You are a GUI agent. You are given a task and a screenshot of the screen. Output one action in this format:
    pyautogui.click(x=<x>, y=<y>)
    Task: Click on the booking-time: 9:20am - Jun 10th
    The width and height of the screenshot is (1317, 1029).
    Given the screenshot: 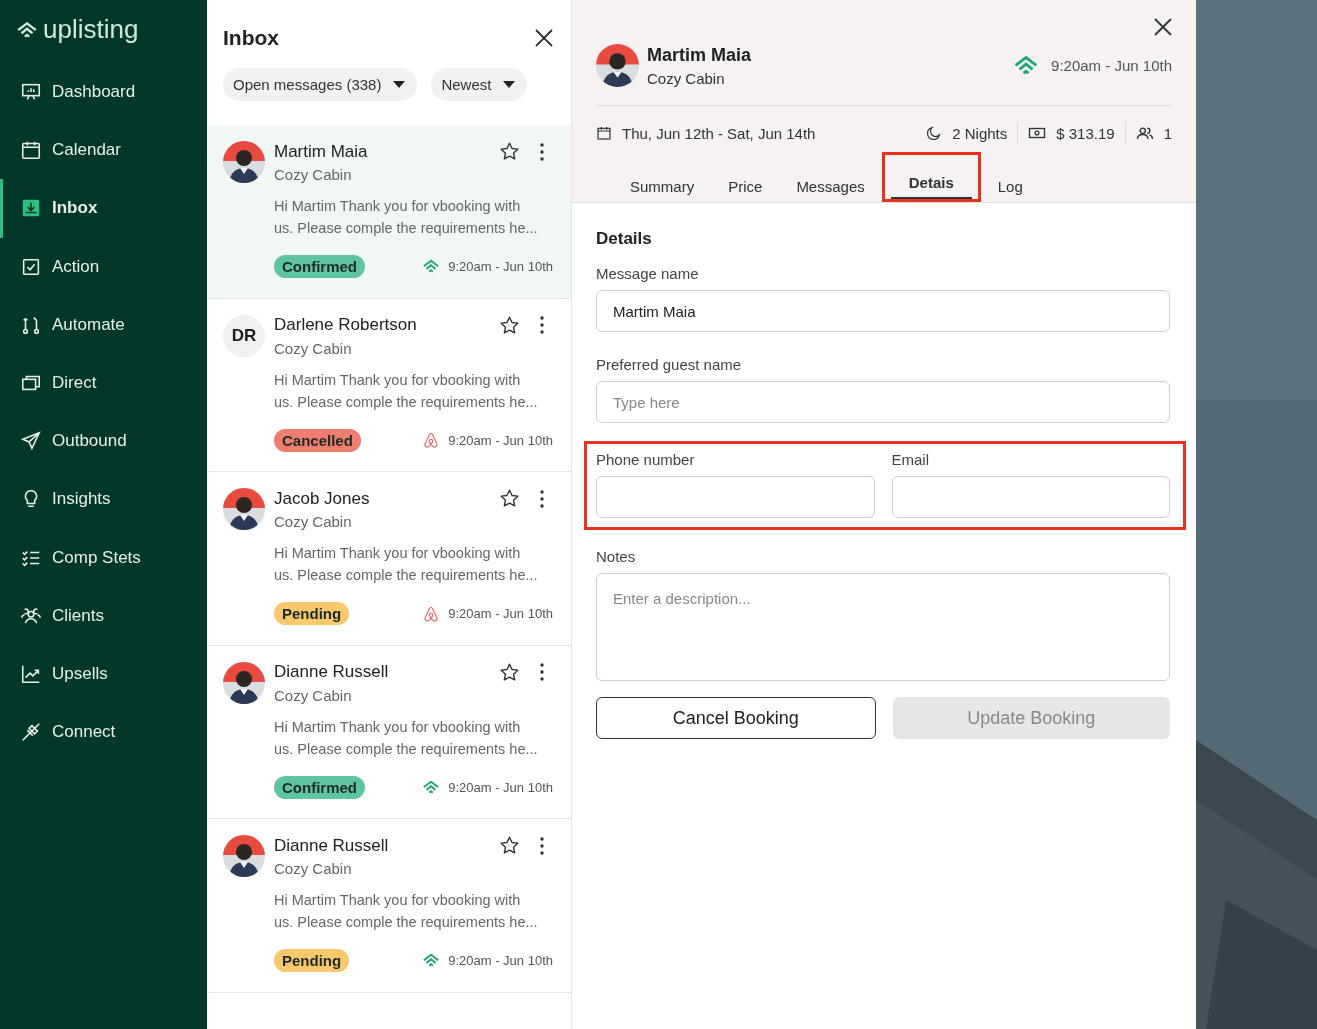 What is the action you would take?
    pyautogui.click(x=1111, y=65)
    